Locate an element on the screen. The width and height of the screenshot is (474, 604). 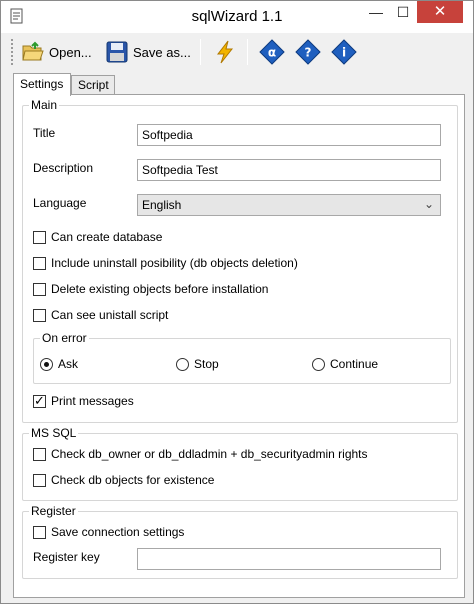
radio-label: Stop is located at coordinates (206, 364).